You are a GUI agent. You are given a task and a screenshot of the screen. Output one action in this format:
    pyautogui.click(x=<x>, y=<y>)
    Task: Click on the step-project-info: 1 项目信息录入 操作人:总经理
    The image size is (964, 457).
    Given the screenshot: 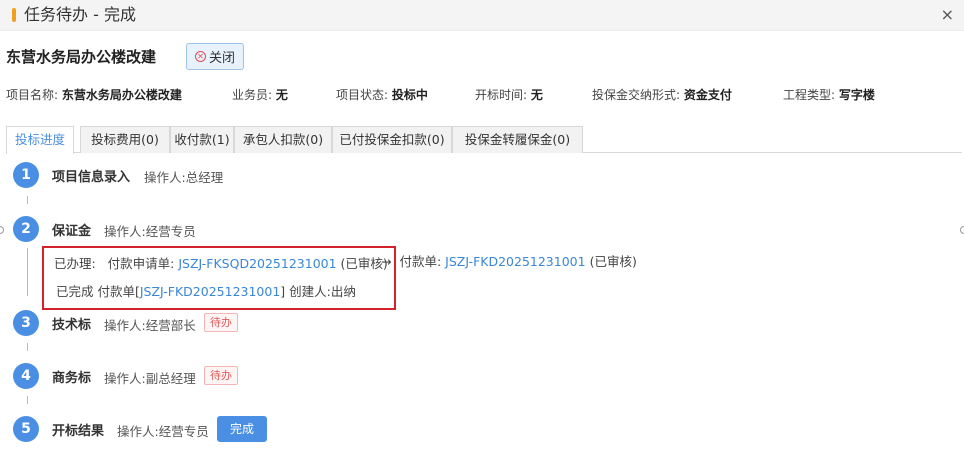 What is the action you would take?
    pyautogui.click(x=463, y=175)
    